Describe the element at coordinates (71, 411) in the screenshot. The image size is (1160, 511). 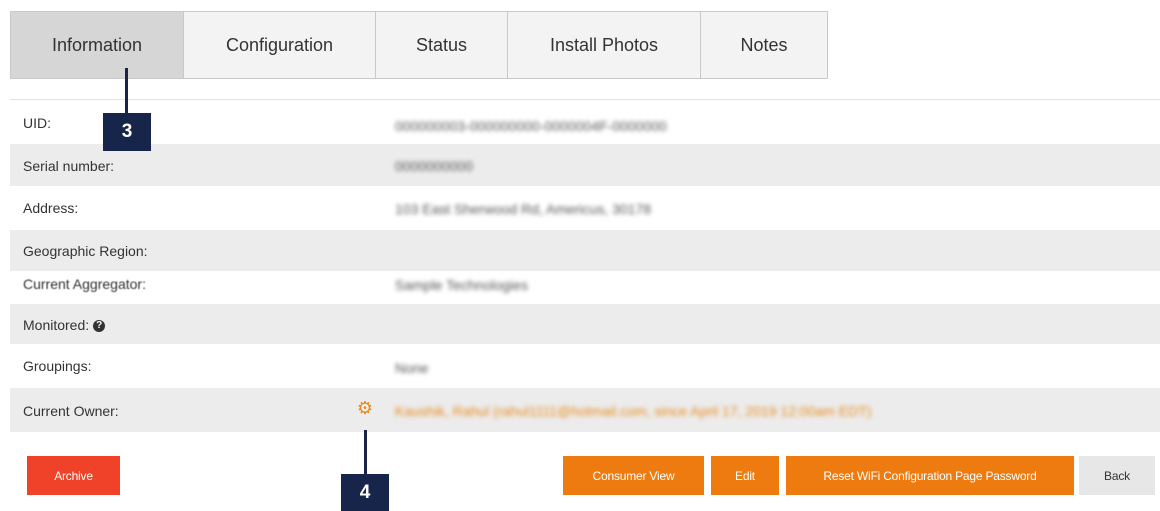
I see `current-owner-label: Current Owner:` at that location.